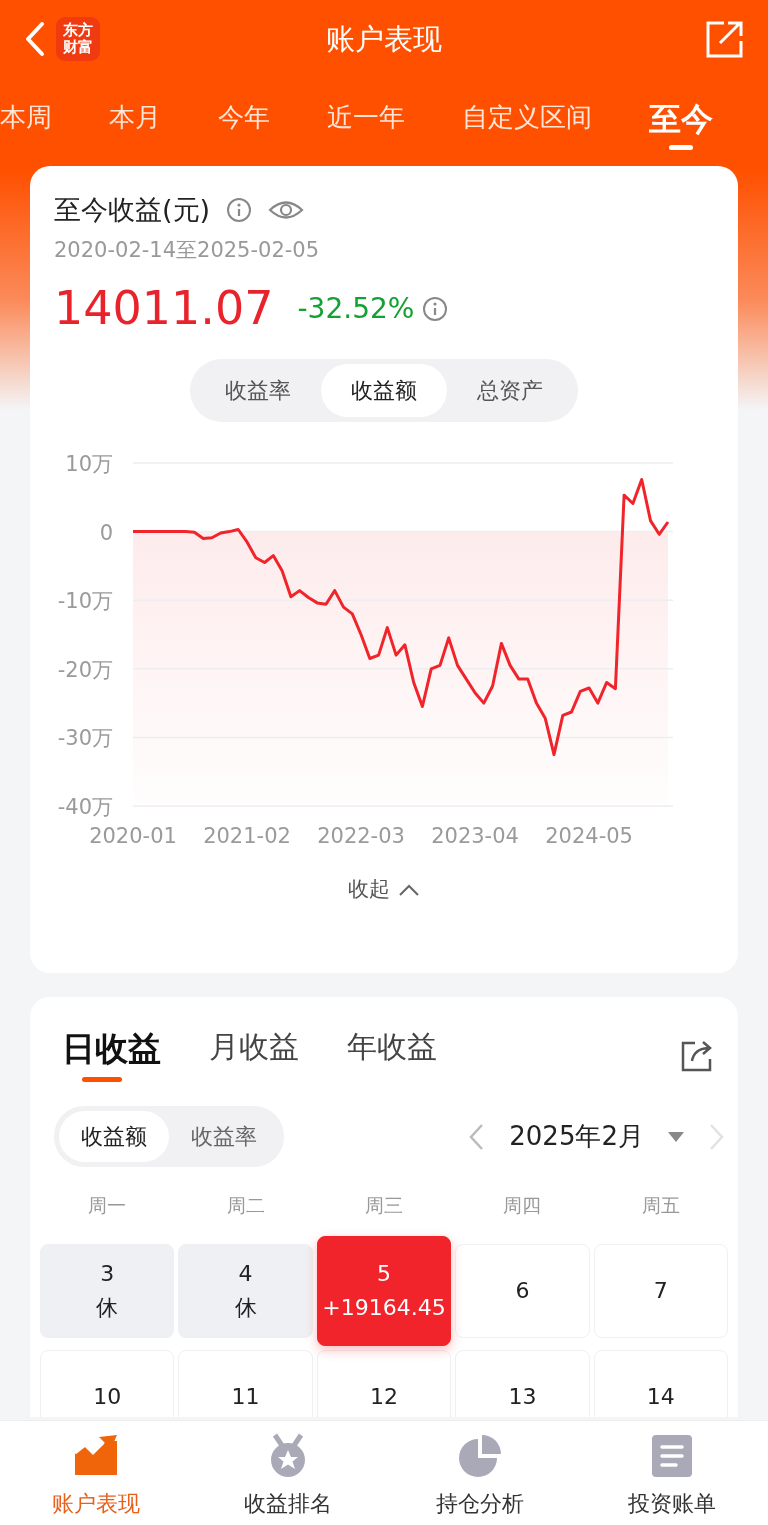 The width and height of the screenshot is (768, 1525). I want to click on weekday-label: 周二, so click(245, 1205).